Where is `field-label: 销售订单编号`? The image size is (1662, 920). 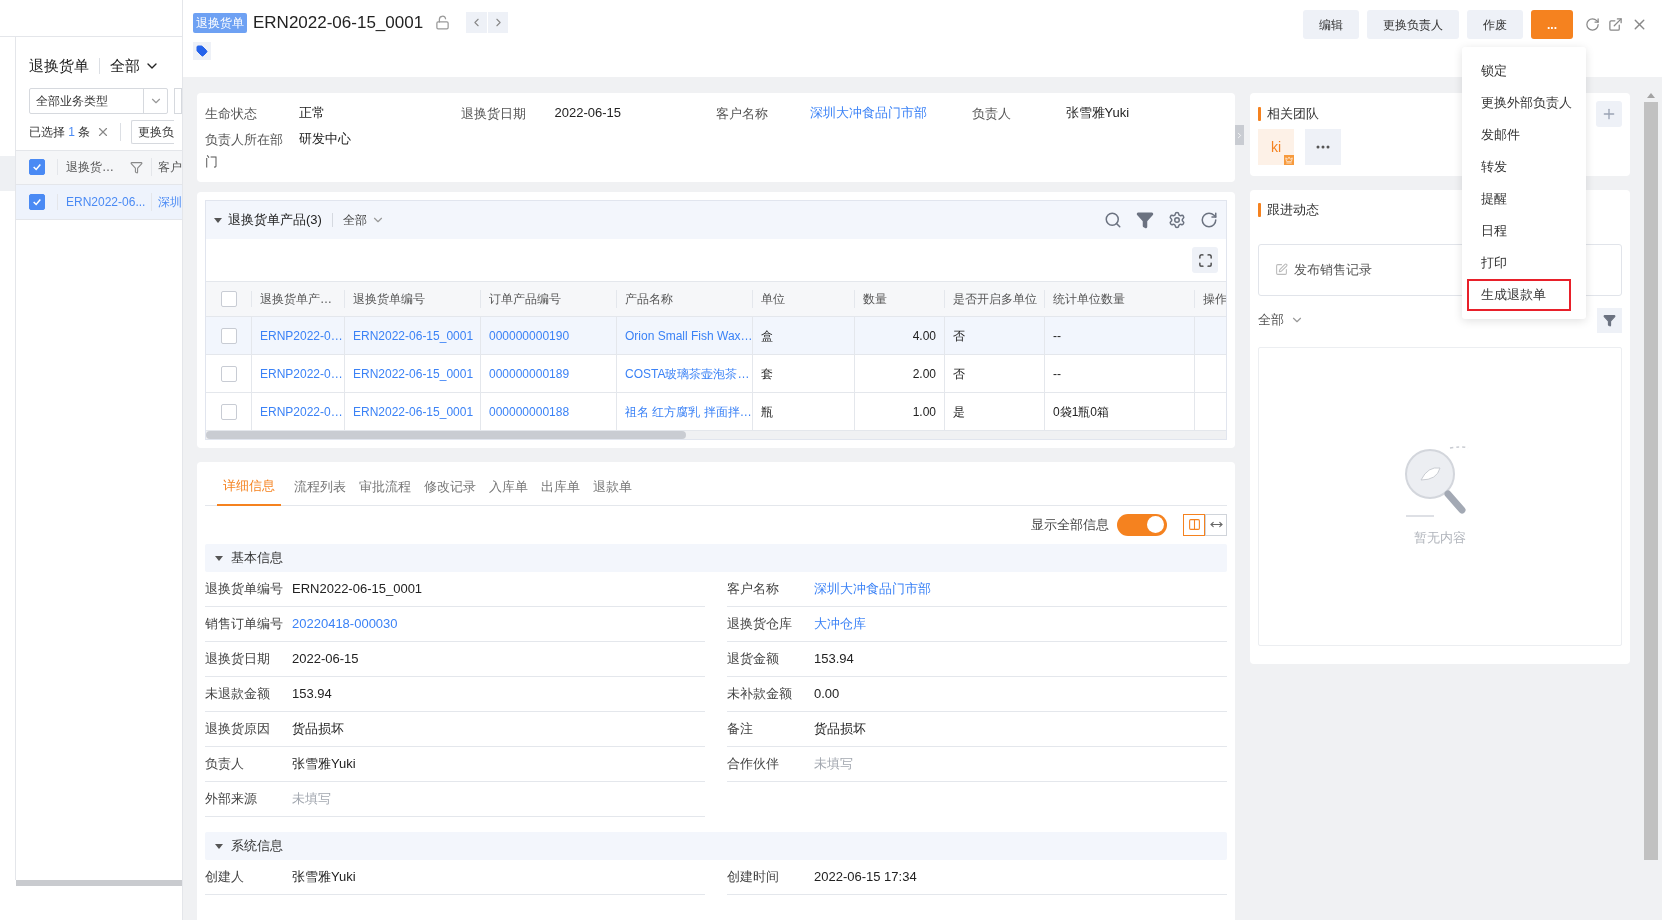
field-label: 销售订单编号 is located at coordinates (244, 623).